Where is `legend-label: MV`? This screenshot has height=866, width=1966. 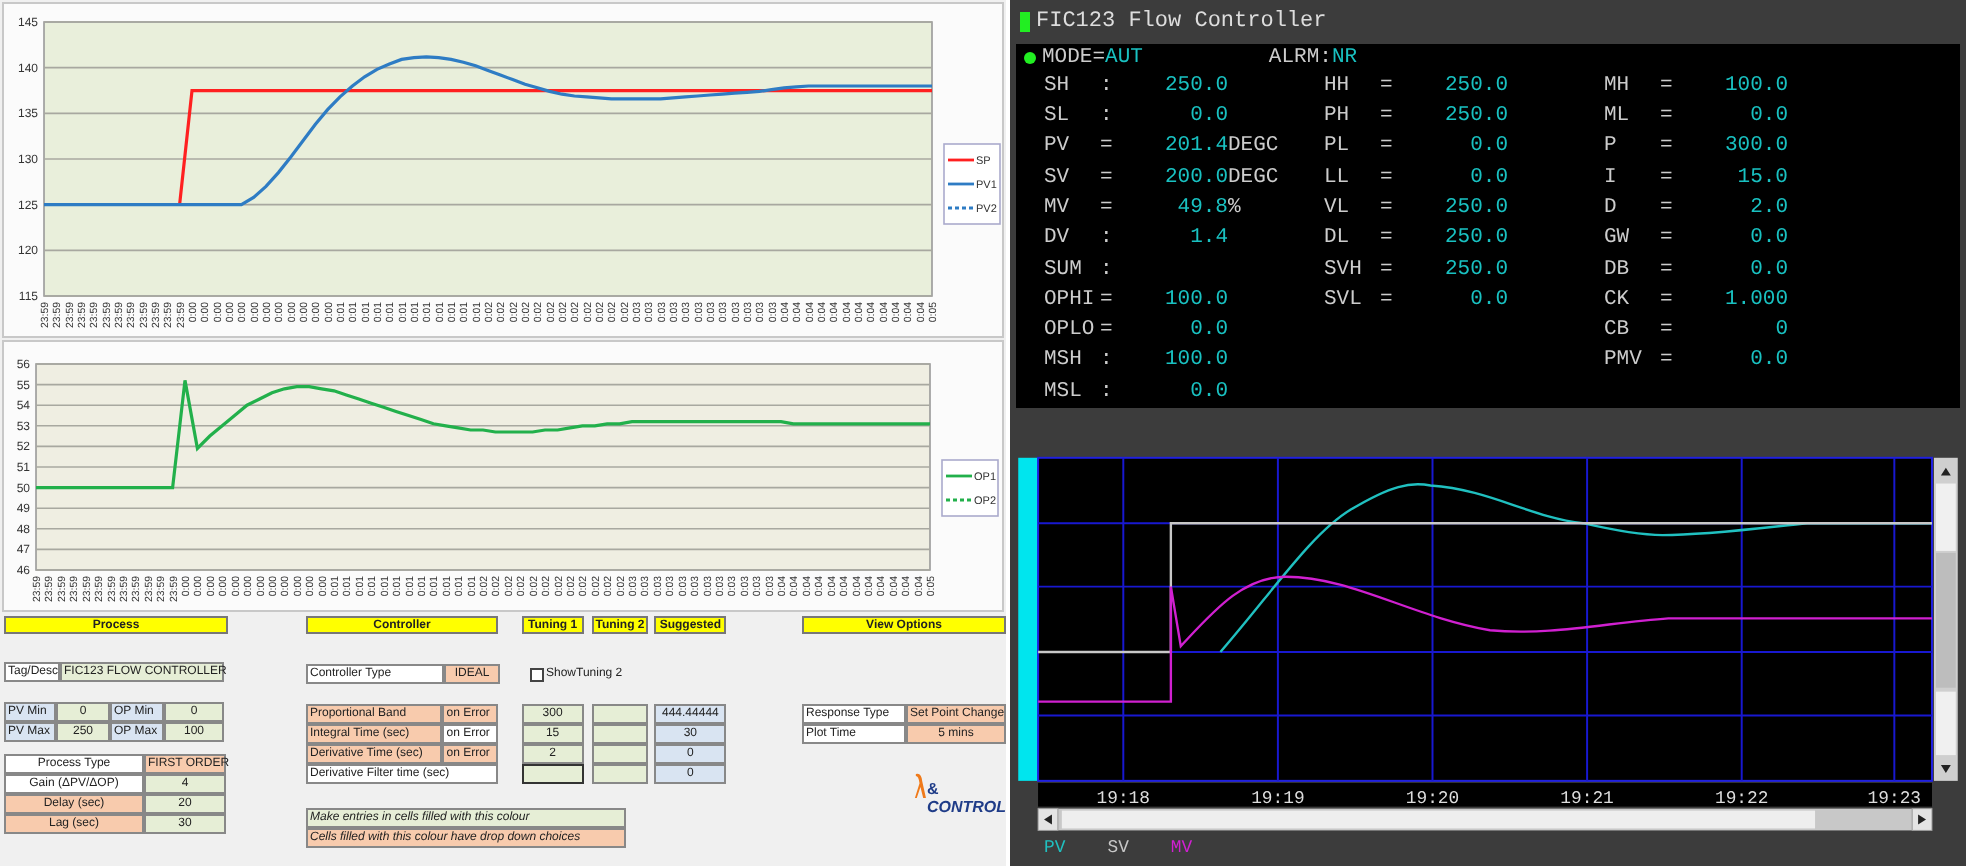
legend-label: MV is located at coordinates (1181, 848).